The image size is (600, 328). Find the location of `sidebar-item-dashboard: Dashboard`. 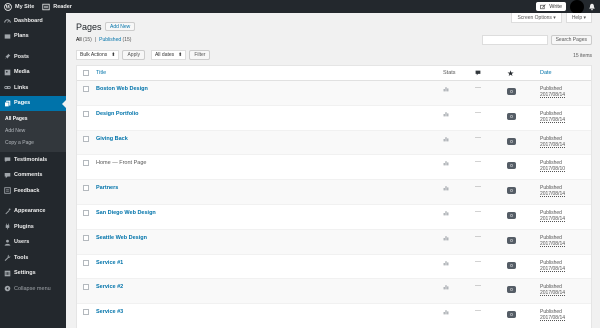

sidebar-item-dashboard: Dashboard is located at coordinates (33, 21).